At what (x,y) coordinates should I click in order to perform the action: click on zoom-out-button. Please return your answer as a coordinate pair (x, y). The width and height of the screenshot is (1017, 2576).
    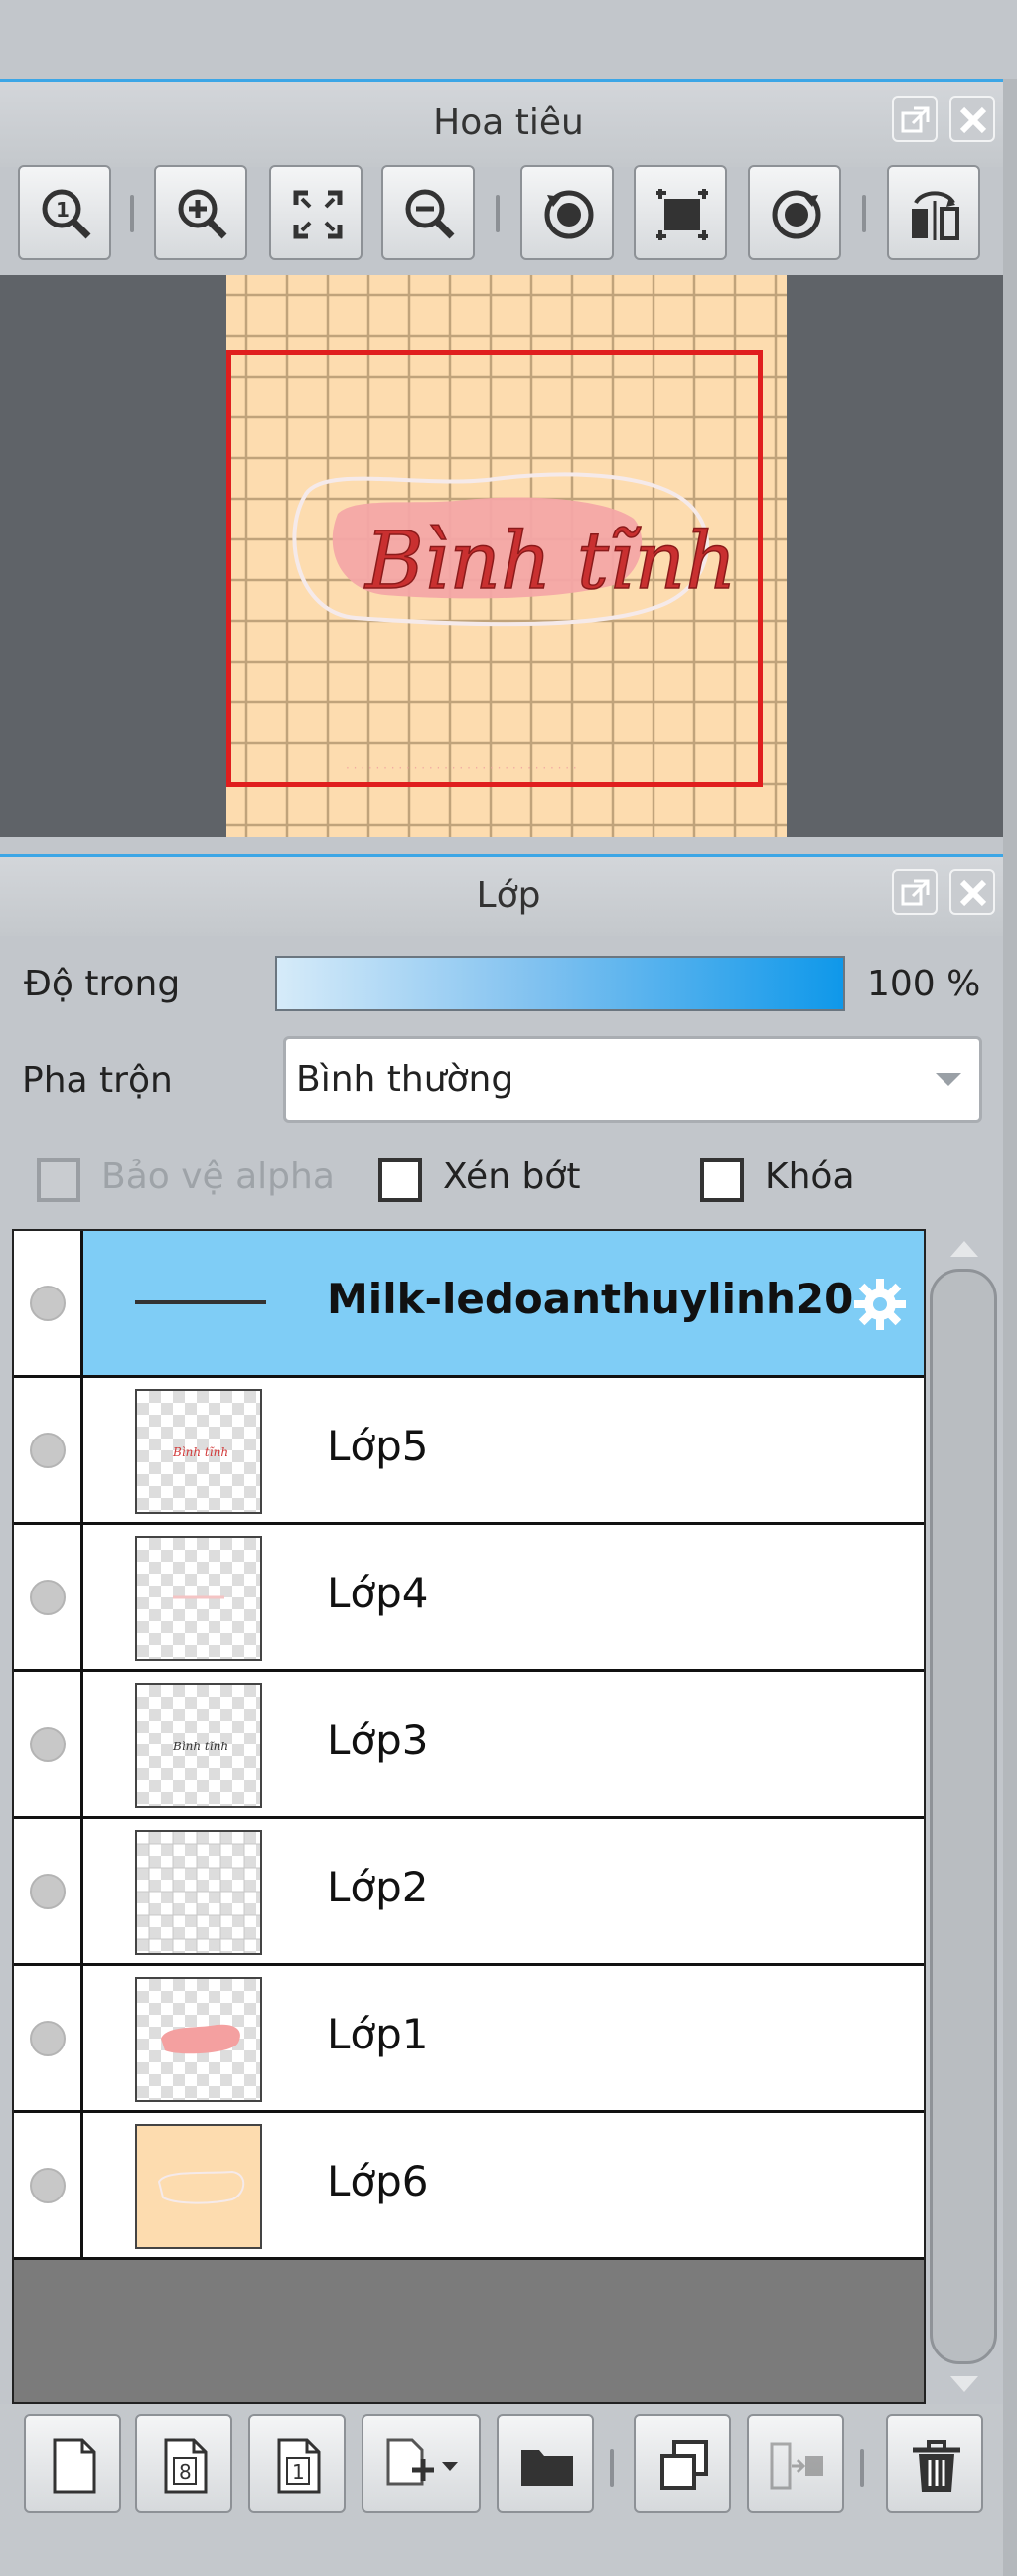
    Looking at the image, I should click on (428, 212).